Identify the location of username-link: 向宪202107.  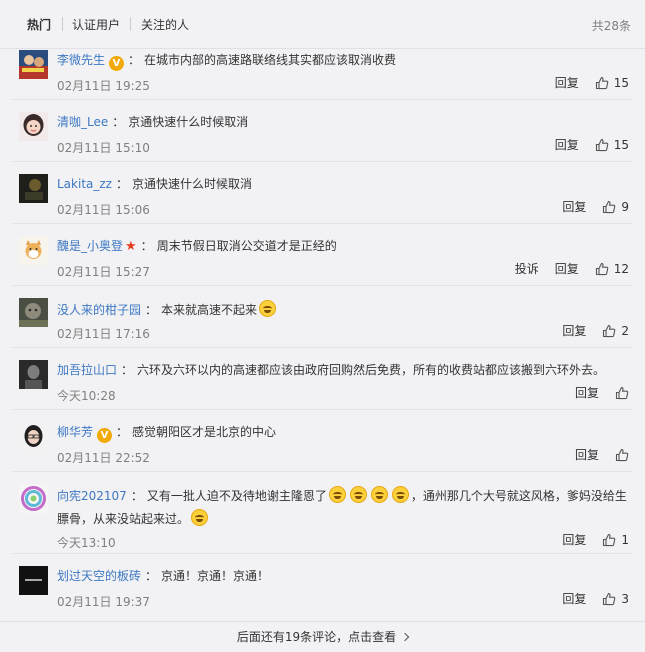
(92, 496).